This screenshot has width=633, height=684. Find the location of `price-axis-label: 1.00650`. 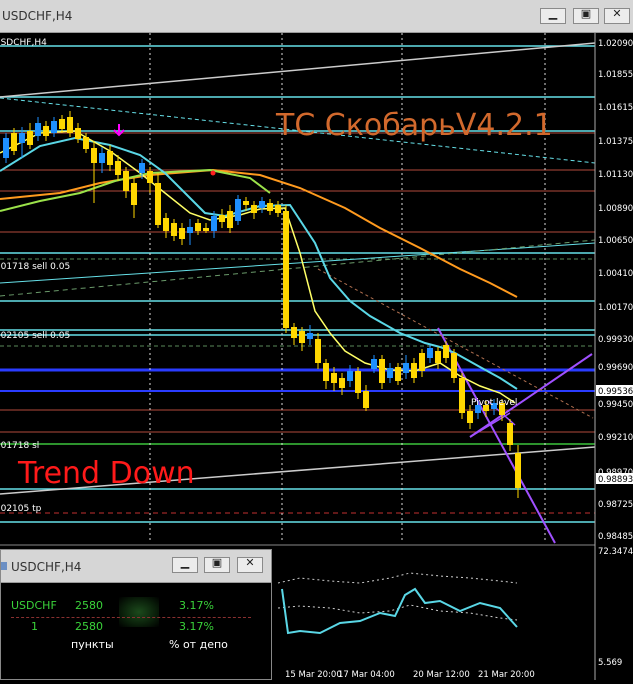

price-axis-label: 1.00650 is located at coordinates (615, 241).